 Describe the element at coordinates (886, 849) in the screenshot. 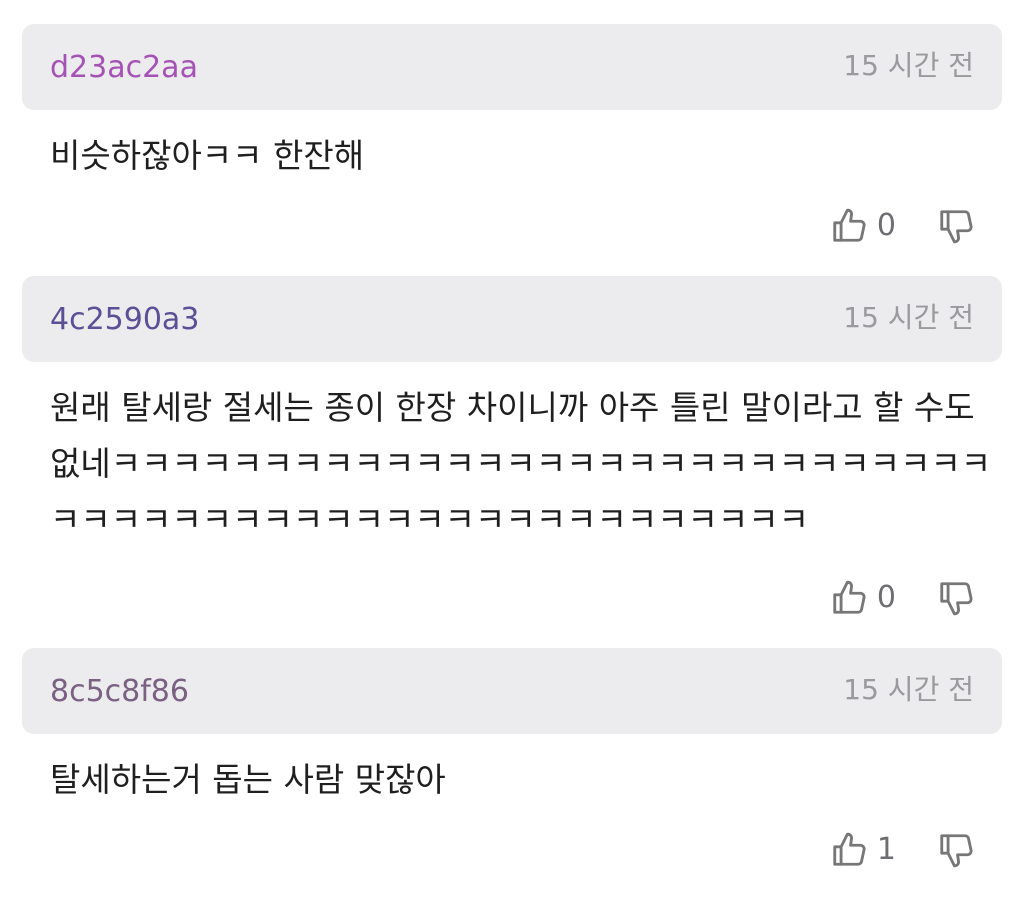

I see `like-count: 1` at that location.